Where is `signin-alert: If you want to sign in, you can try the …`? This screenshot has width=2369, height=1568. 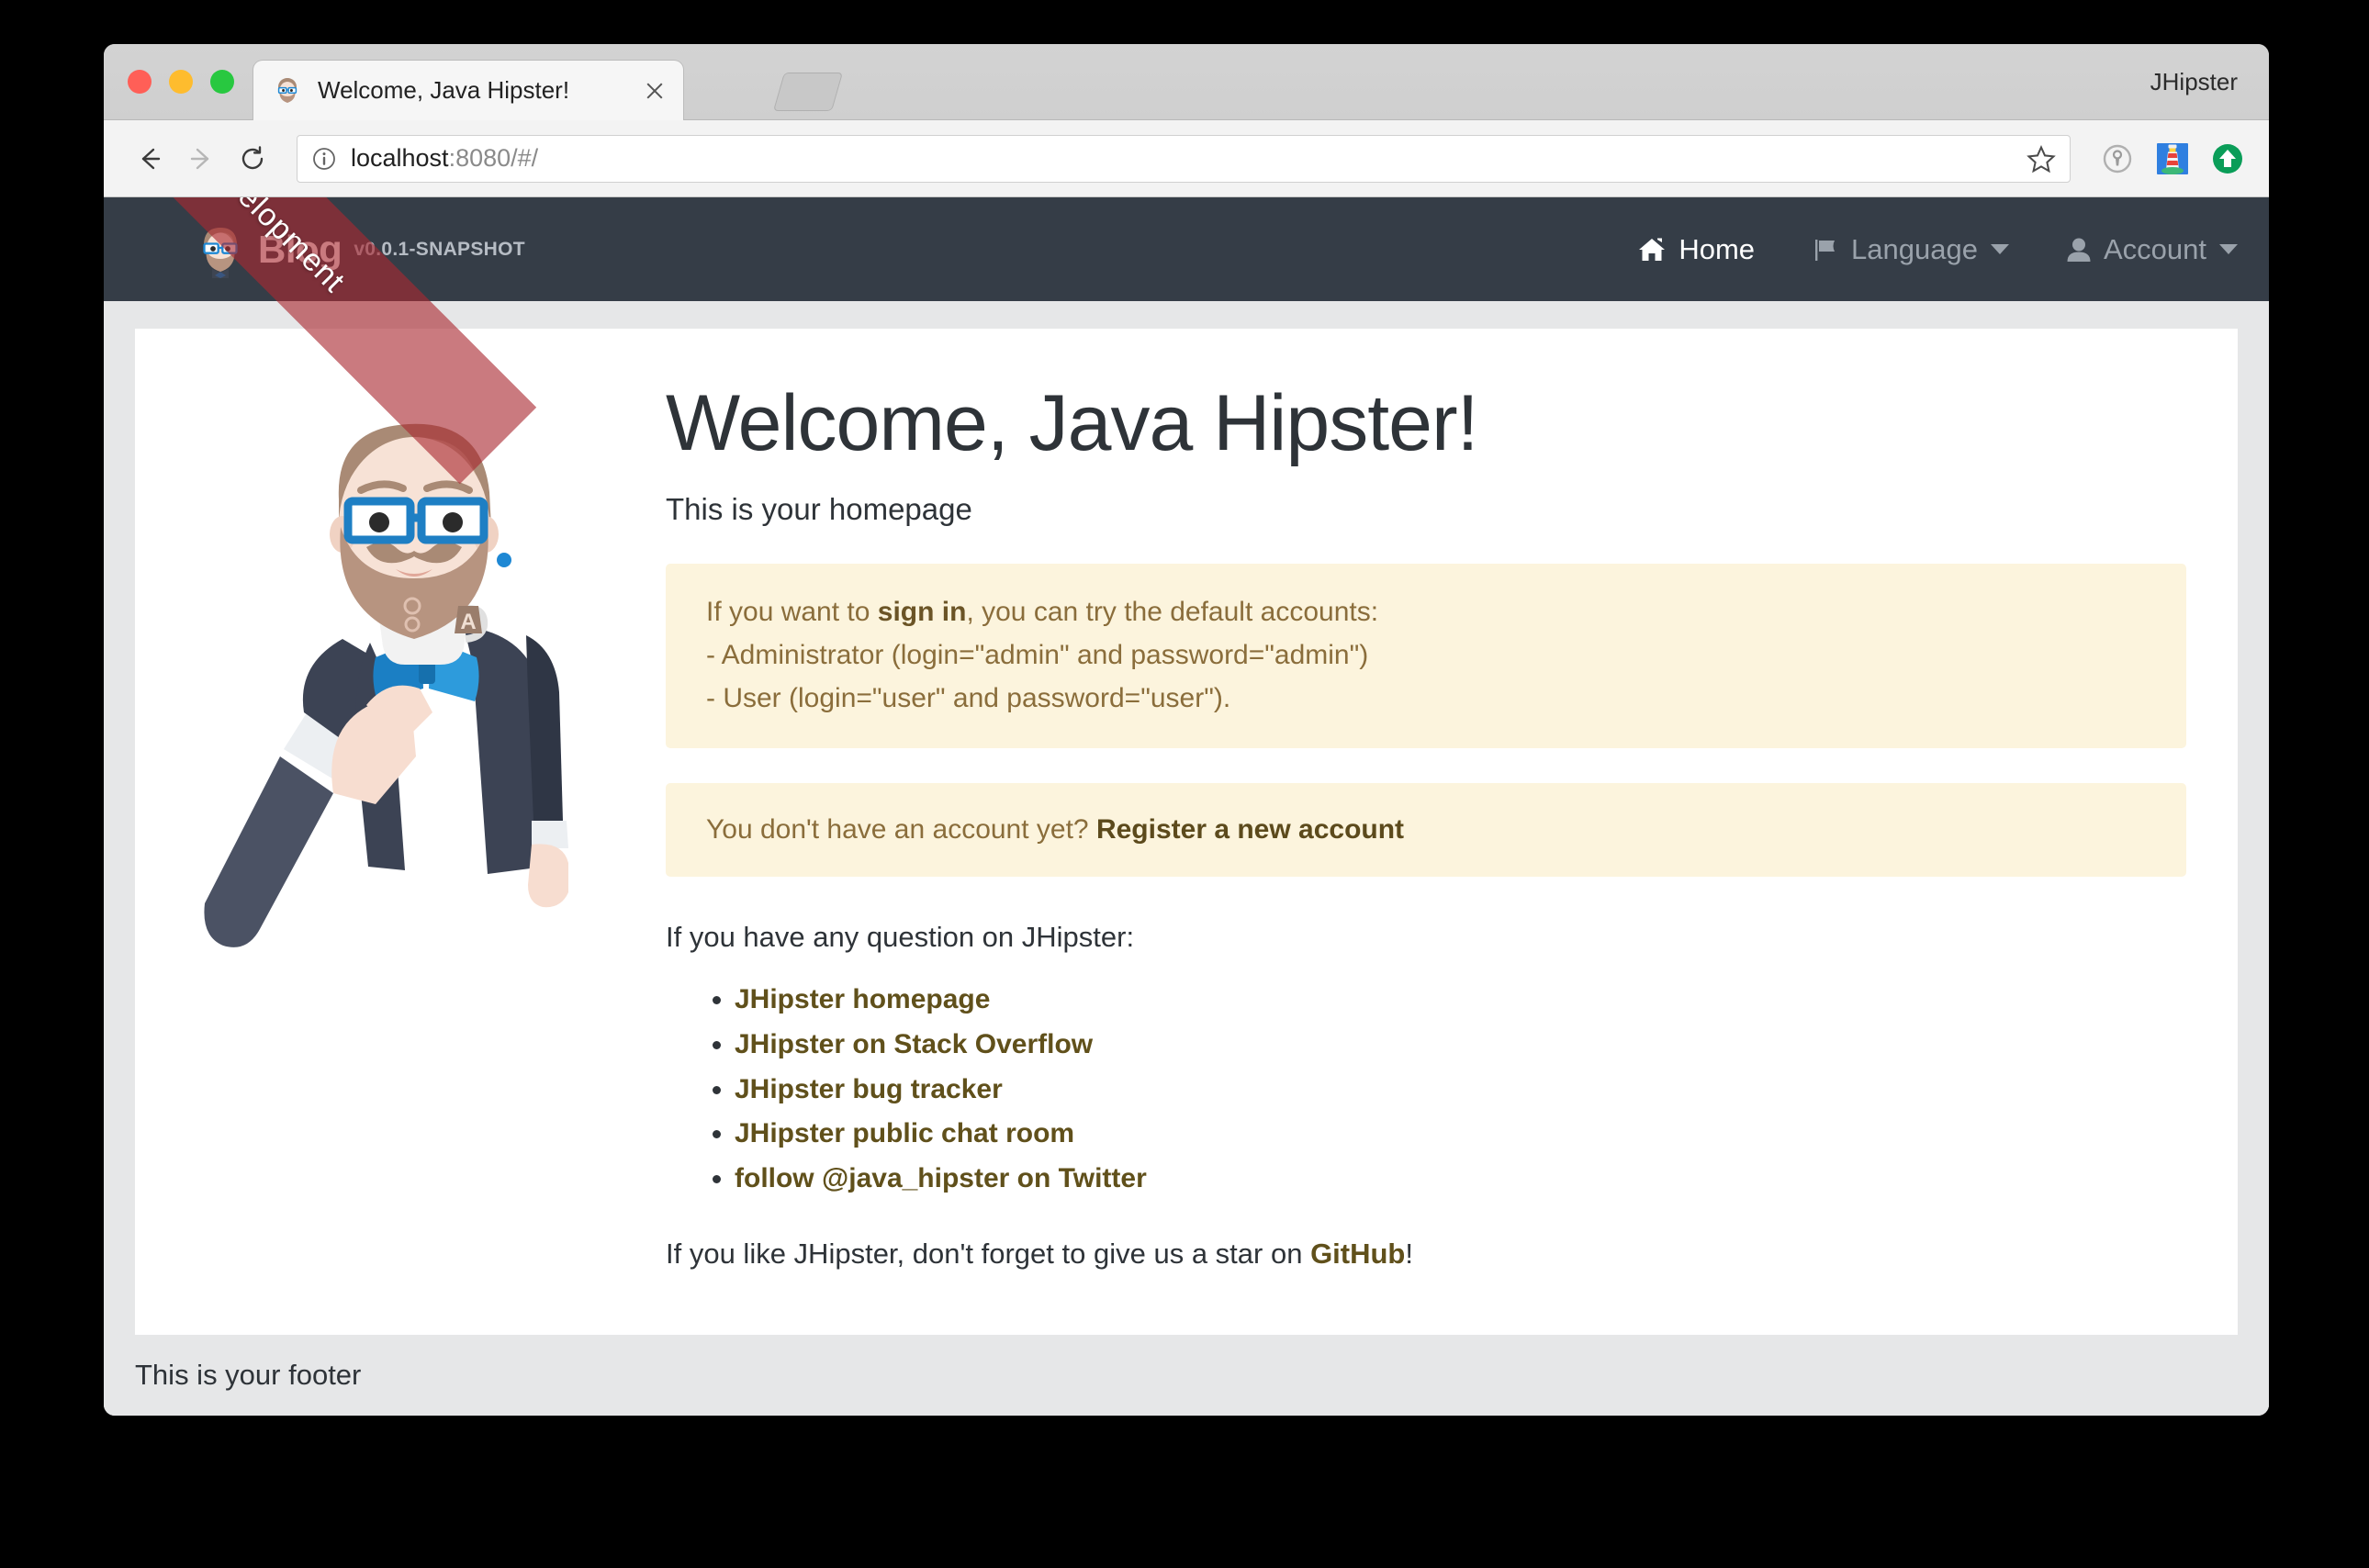
signin-alert: If you want to sign in, you can try the … is located at coordinates (1426, 656).